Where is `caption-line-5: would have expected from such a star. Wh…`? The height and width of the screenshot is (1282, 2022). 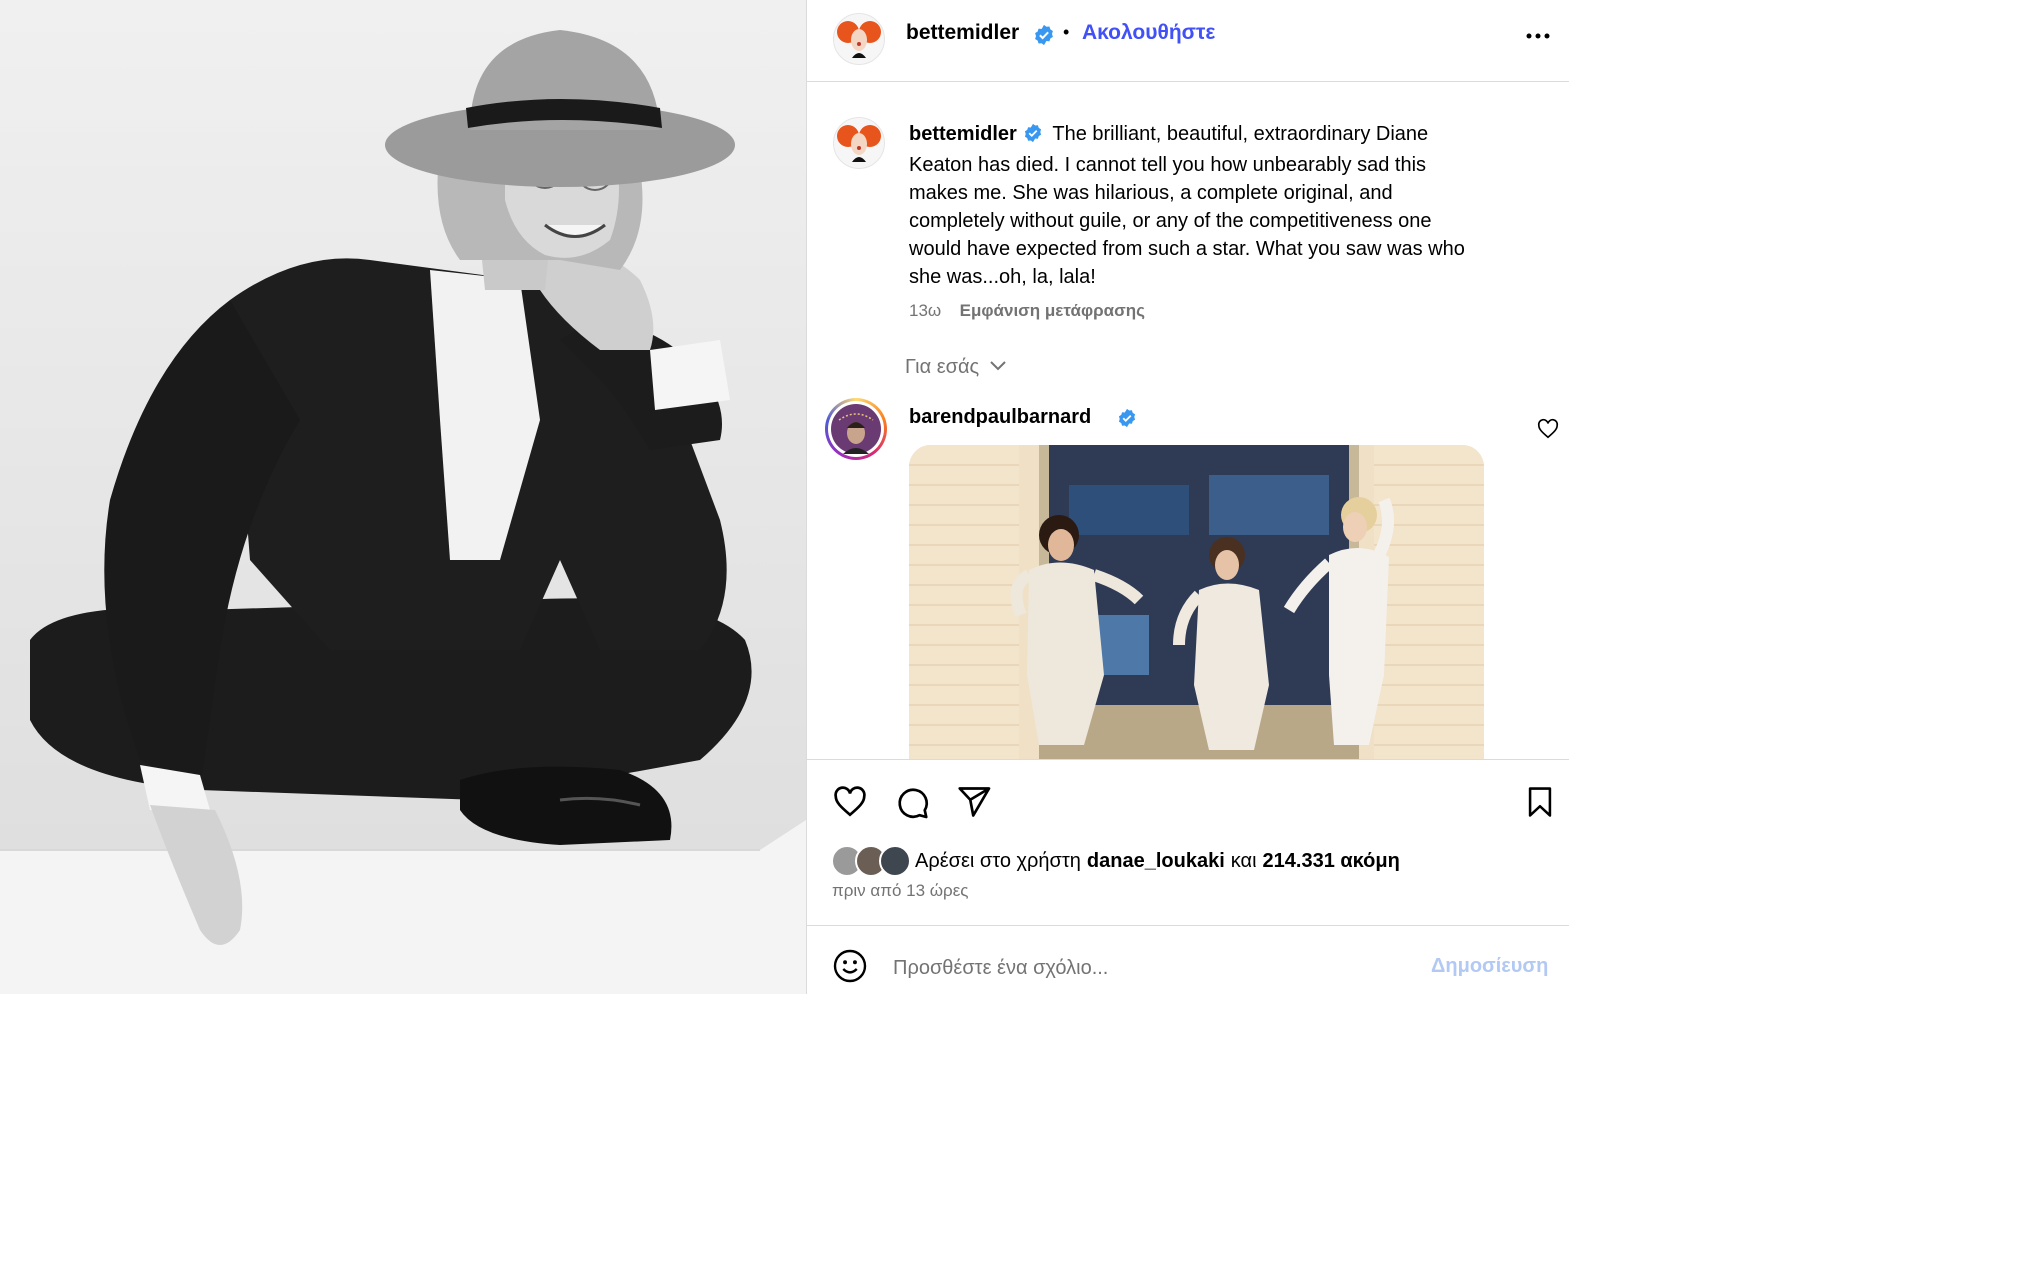
caption-line-5: would have expected from such a star. Wh… is located at coordinates (1187, 249).